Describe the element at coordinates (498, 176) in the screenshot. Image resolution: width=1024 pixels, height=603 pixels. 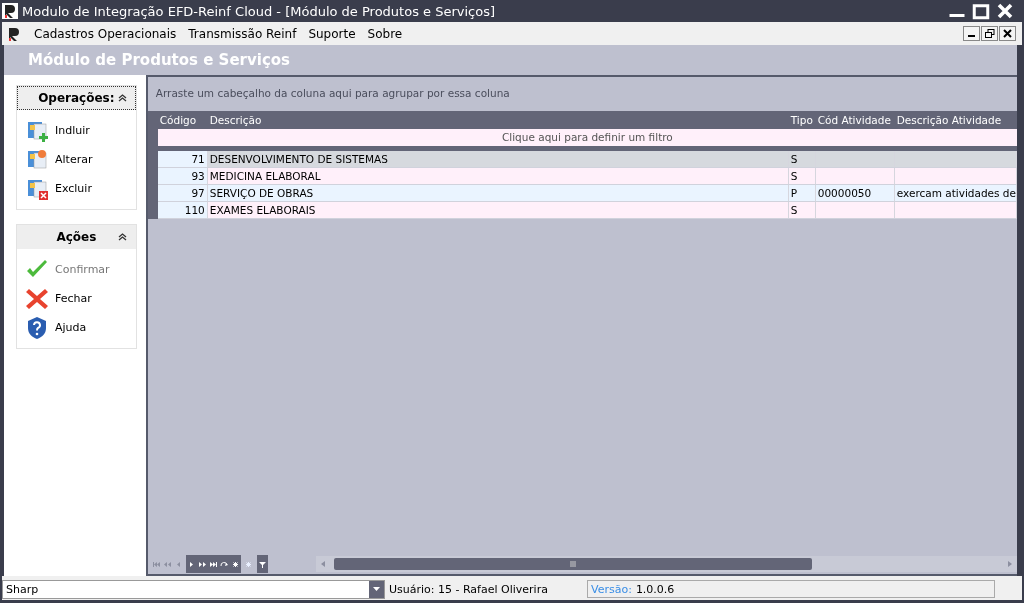
I see `table-cell: MEDICINA ELABORAL` at that location.